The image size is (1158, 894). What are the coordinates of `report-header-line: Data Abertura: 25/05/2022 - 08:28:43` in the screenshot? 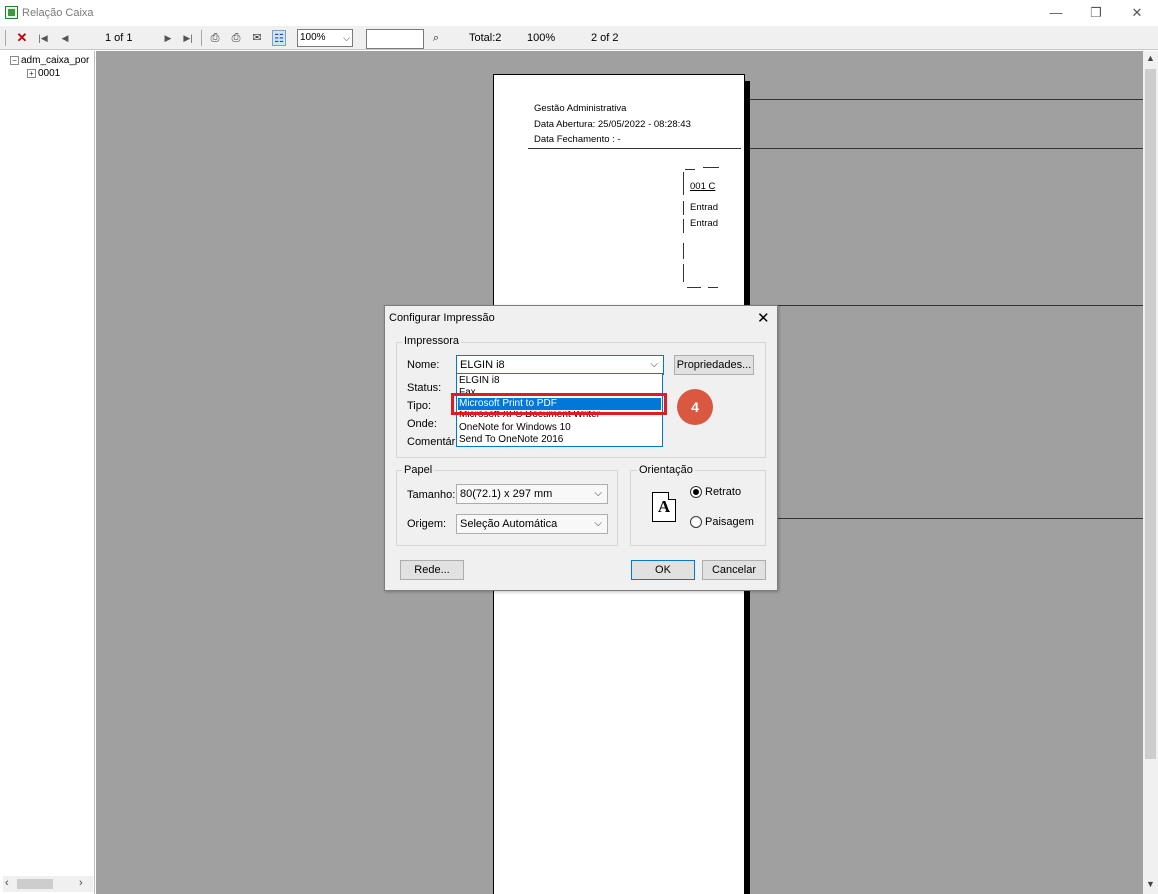 It's located at (612, 124).